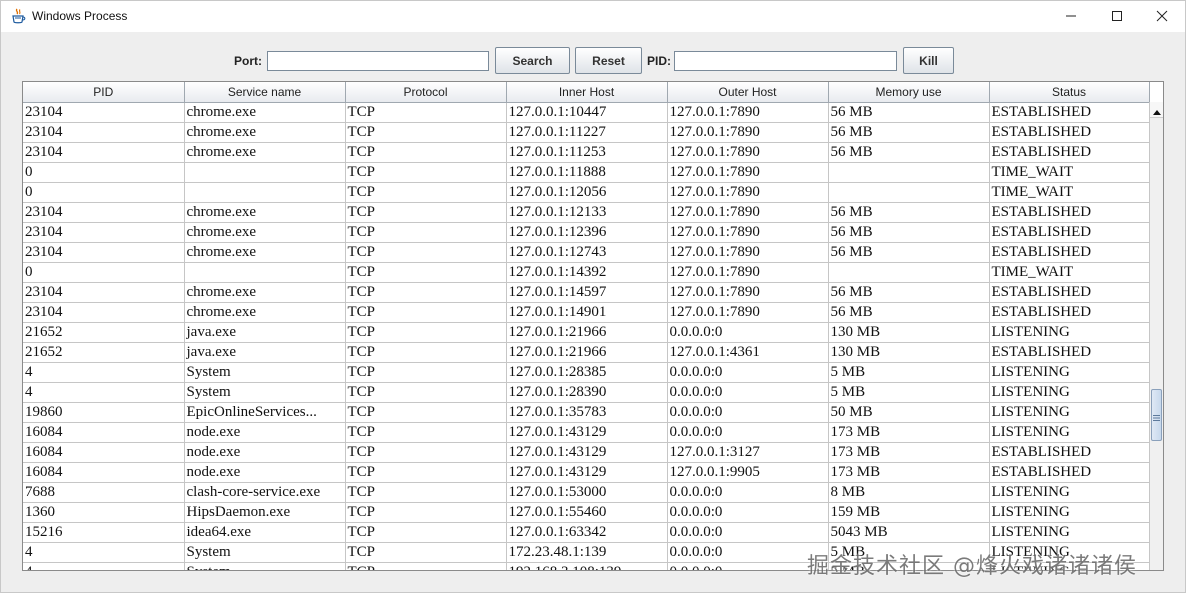  I want to click on scroll-grip-icon, so click(1156, 415).